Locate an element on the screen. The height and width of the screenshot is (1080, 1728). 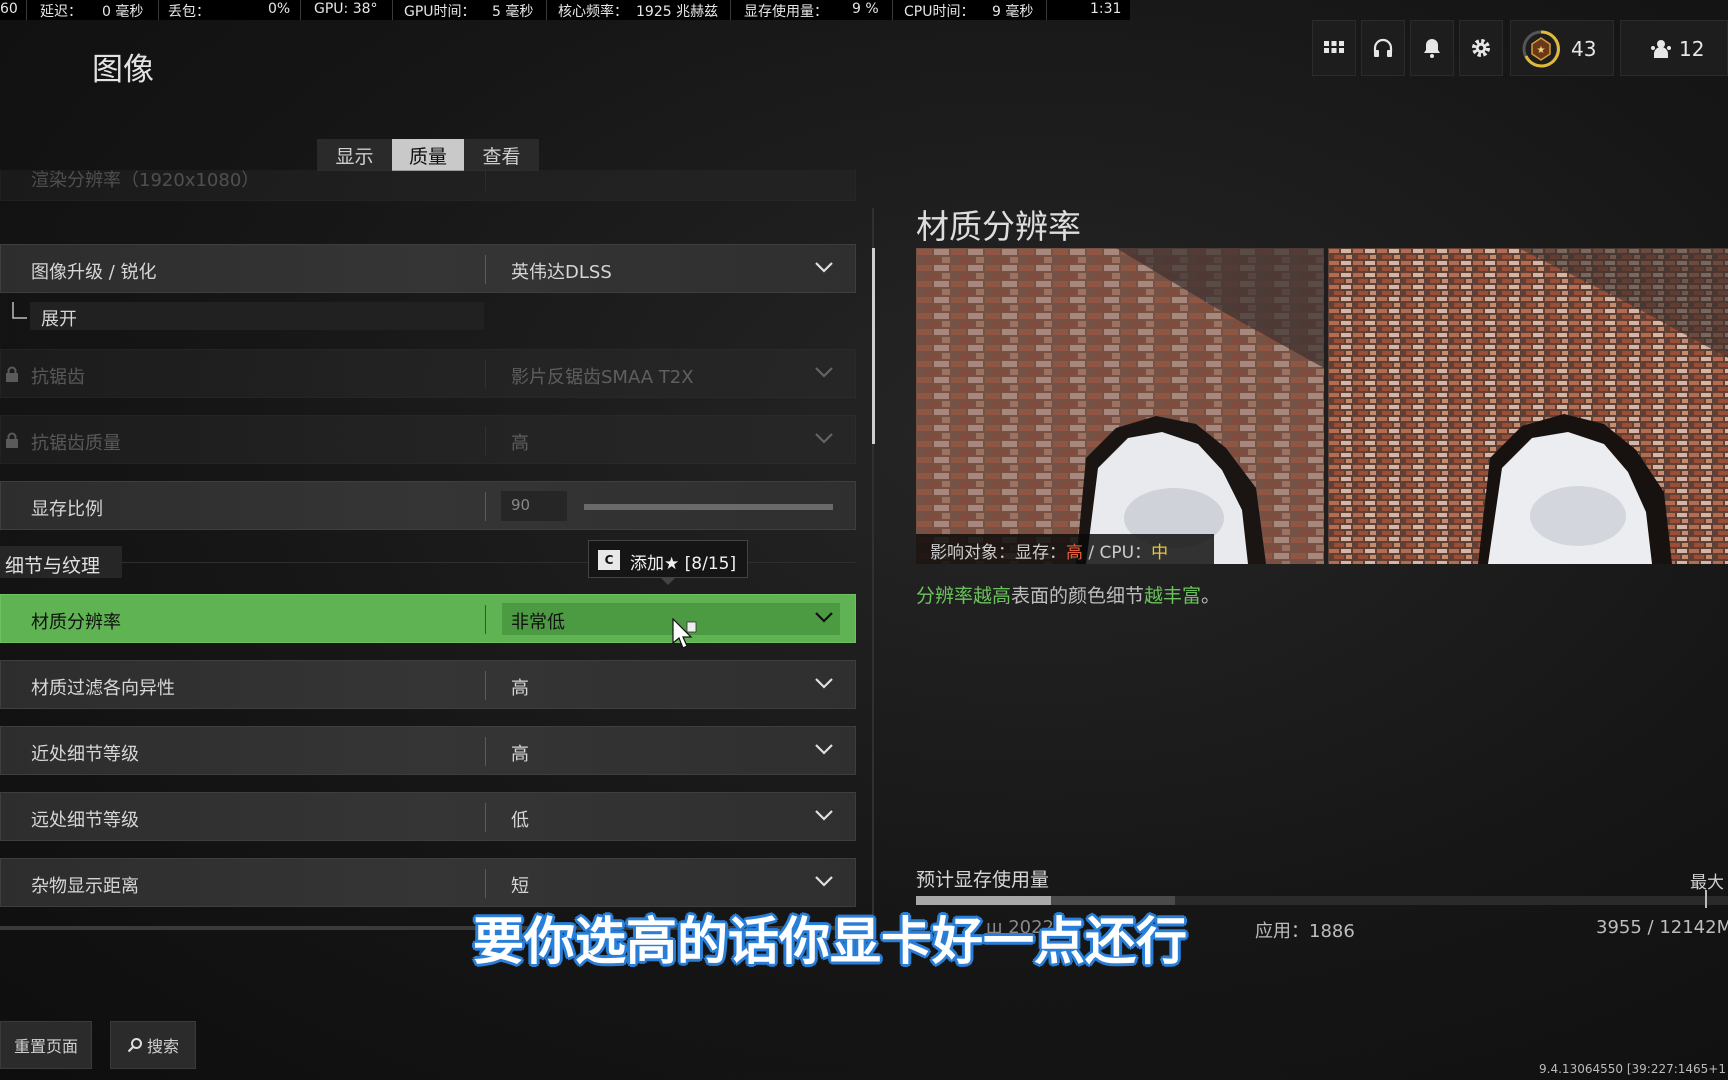
gpu-temp: GPU: 38° is located at coordinates (346, 9).